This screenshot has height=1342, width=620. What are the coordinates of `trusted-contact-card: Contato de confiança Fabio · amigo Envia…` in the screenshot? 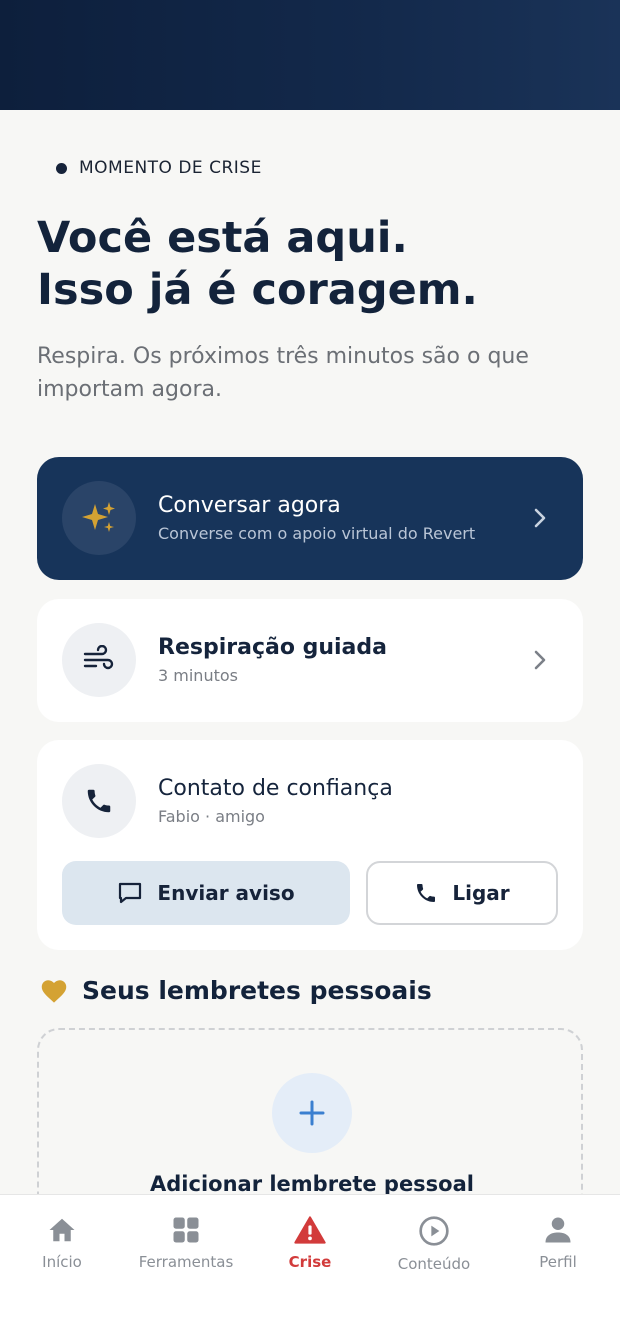 It's located at (310, 845).